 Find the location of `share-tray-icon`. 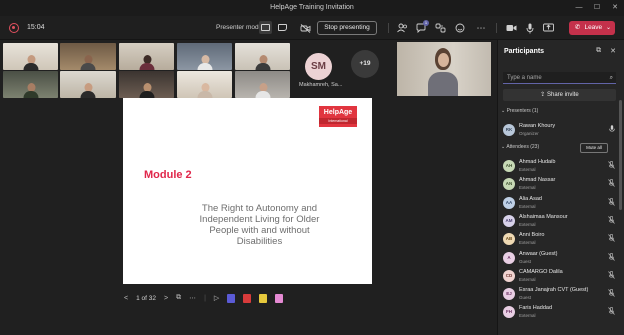

share-tray-icon is located at coordinates (548, 28).